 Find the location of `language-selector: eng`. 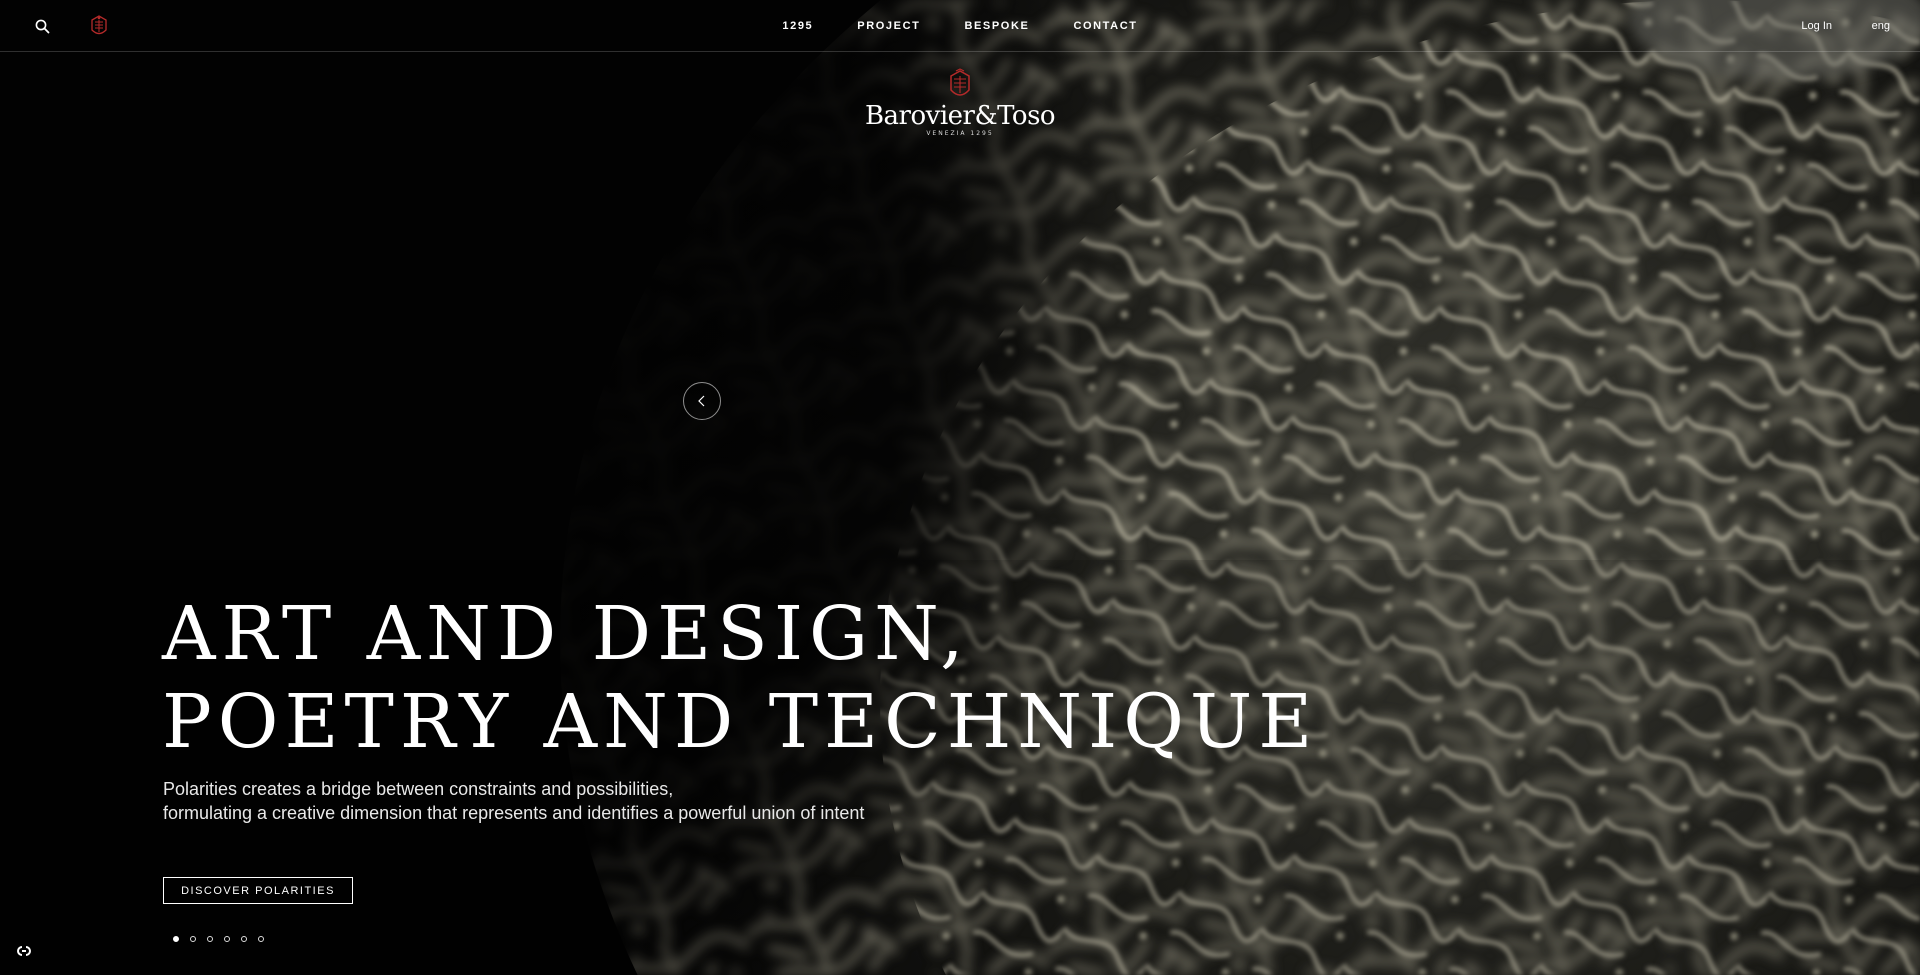

language-selector: eng is located at coordinates (1881, 26).